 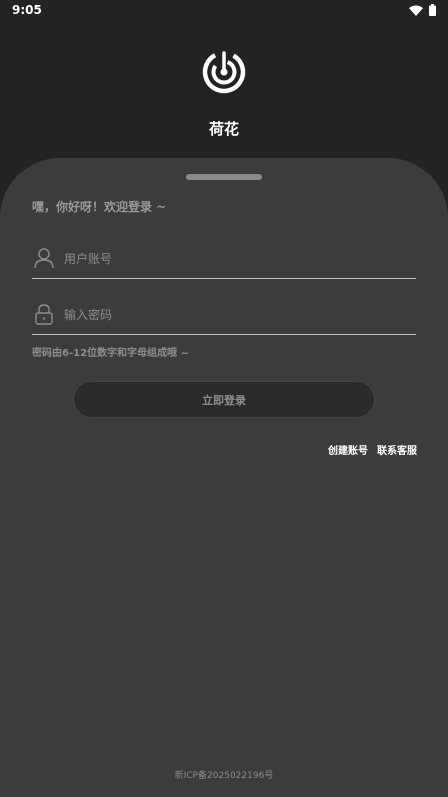 What do you see at coordinates (99, 207) in the screenshot?
I see `greeting-text: 嘿，你好呀！欢迎登录 ~` at bounding box center [99, 207].